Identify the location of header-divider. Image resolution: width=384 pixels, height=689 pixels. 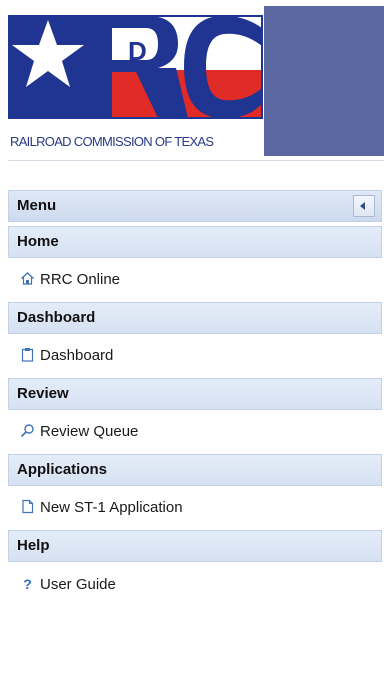
(196, 160).